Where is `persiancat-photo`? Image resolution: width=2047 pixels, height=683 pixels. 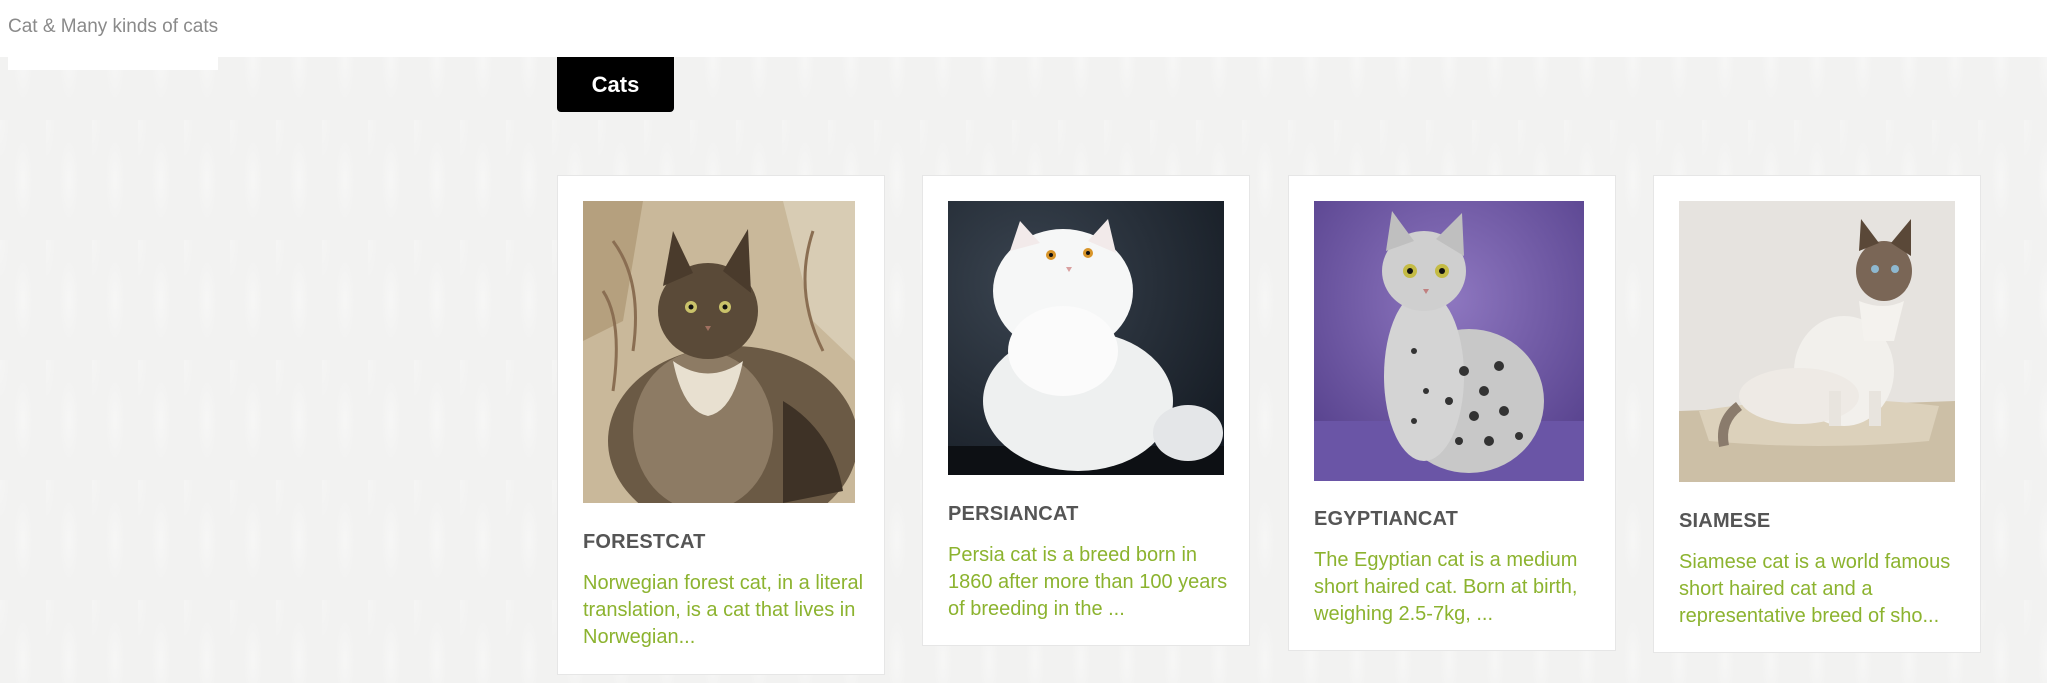 persiancat-photo is located at coordinates (1086, 338).